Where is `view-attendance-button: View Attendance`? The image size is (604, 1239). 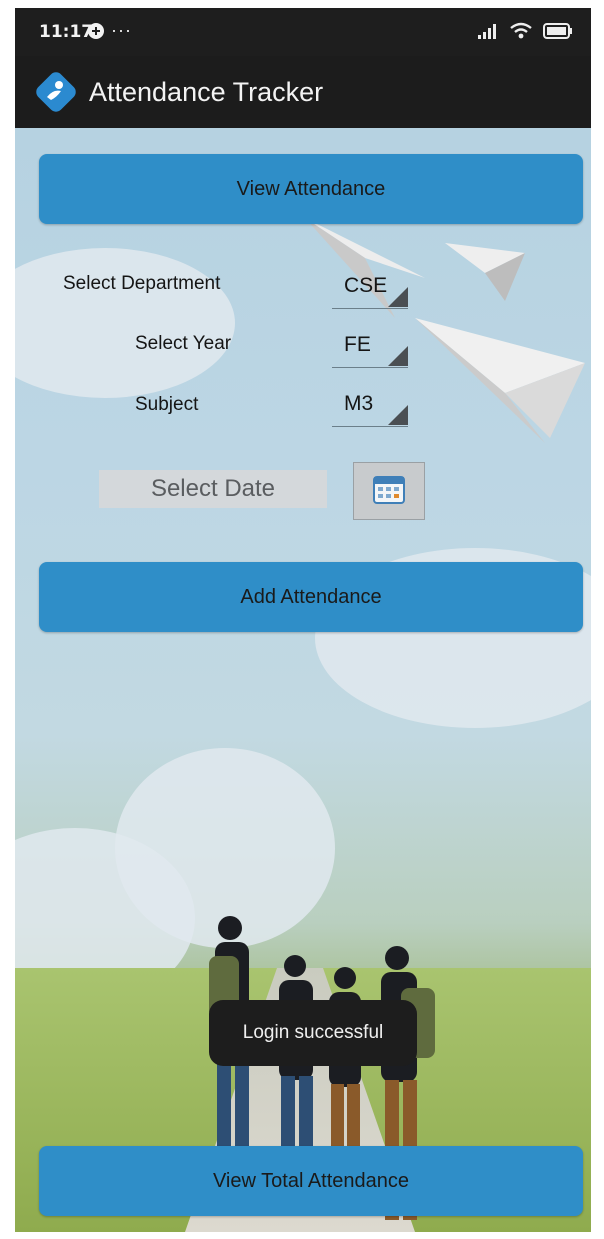
view-attendance-button: View Attendance is located at coordinates (311, 189).